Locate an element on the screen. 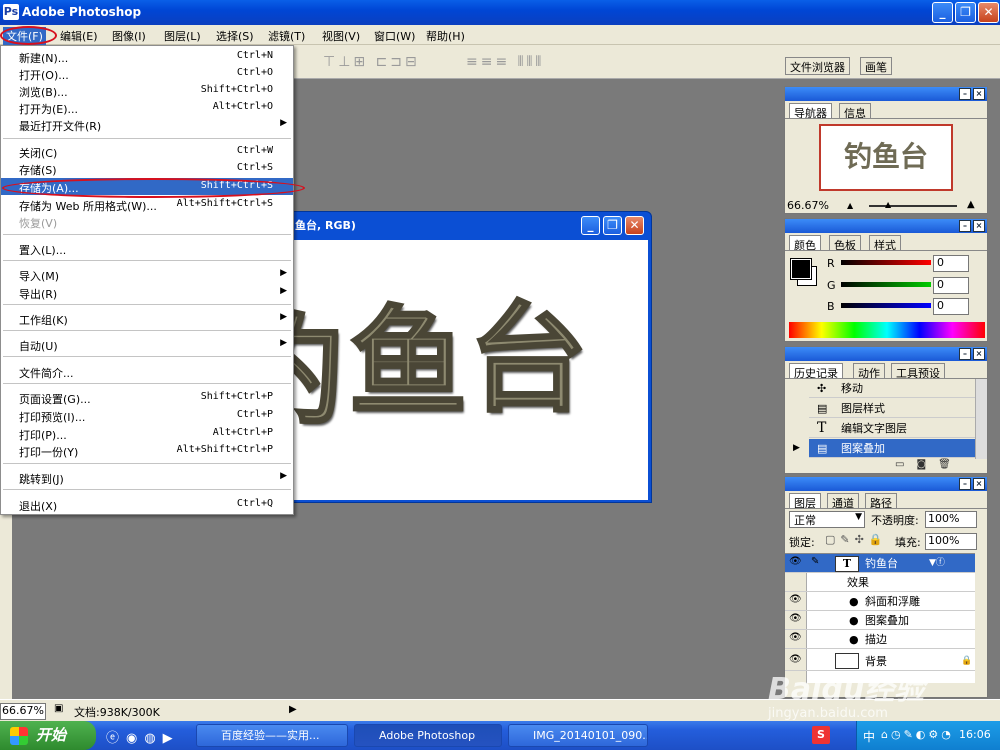  minimize-button: _ is located at coordinates (942, 12).